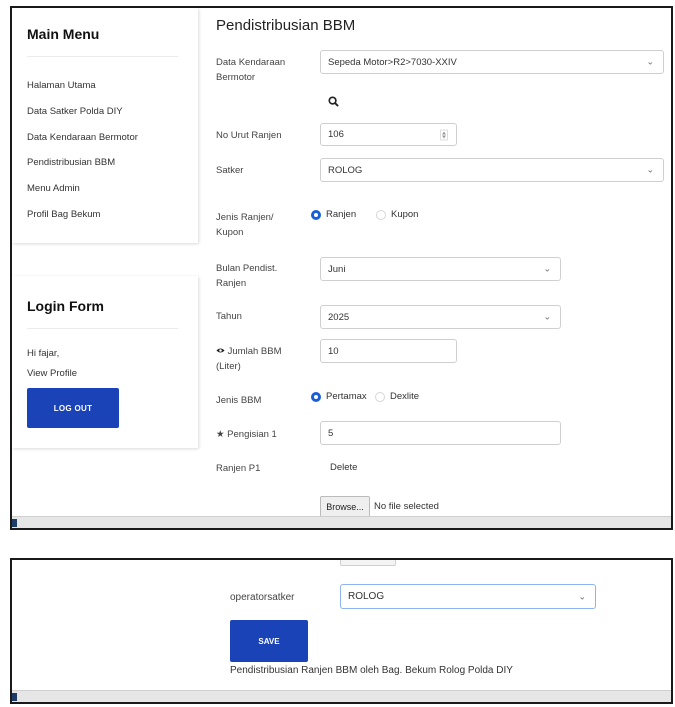 This screenshot has height=707, width=675. What do you see at coordinates (220, 434) in the screenshot?
I see `star-icon: ★` at bounding box center [220, 434].